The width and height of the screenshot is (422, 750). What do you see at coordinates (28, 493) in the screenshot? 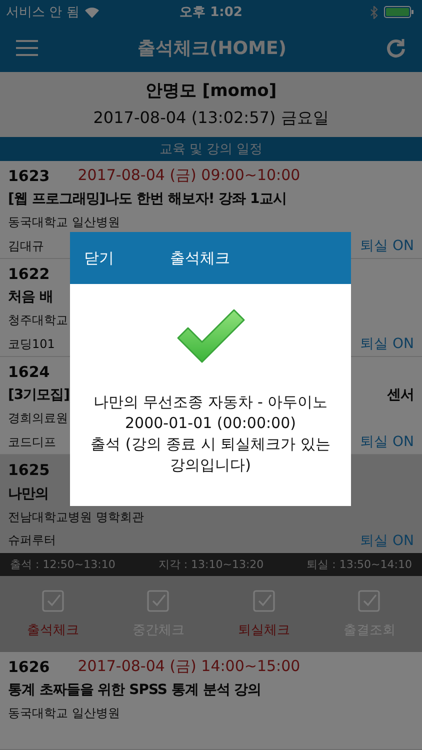
I see `lecture-title: 나만의` at bounding box center [28, 493].